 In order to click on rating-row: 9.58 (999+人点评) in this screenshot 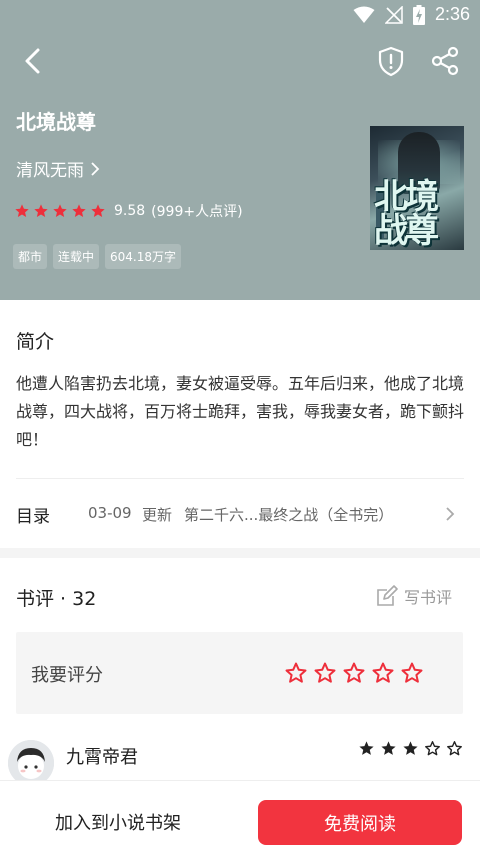, I will do `click(128, 211)`.